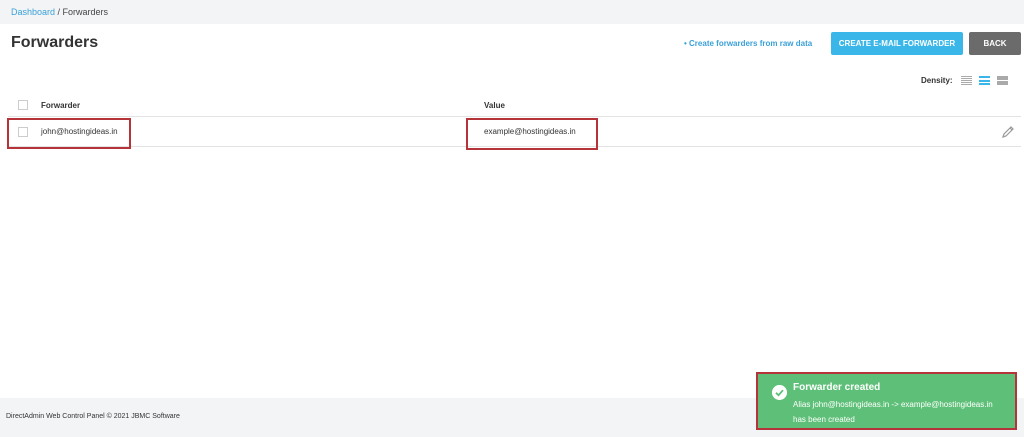 The height and width of the screenshot is (437, 1024). I want to click on select-all-checkbox, so click(23, 105).